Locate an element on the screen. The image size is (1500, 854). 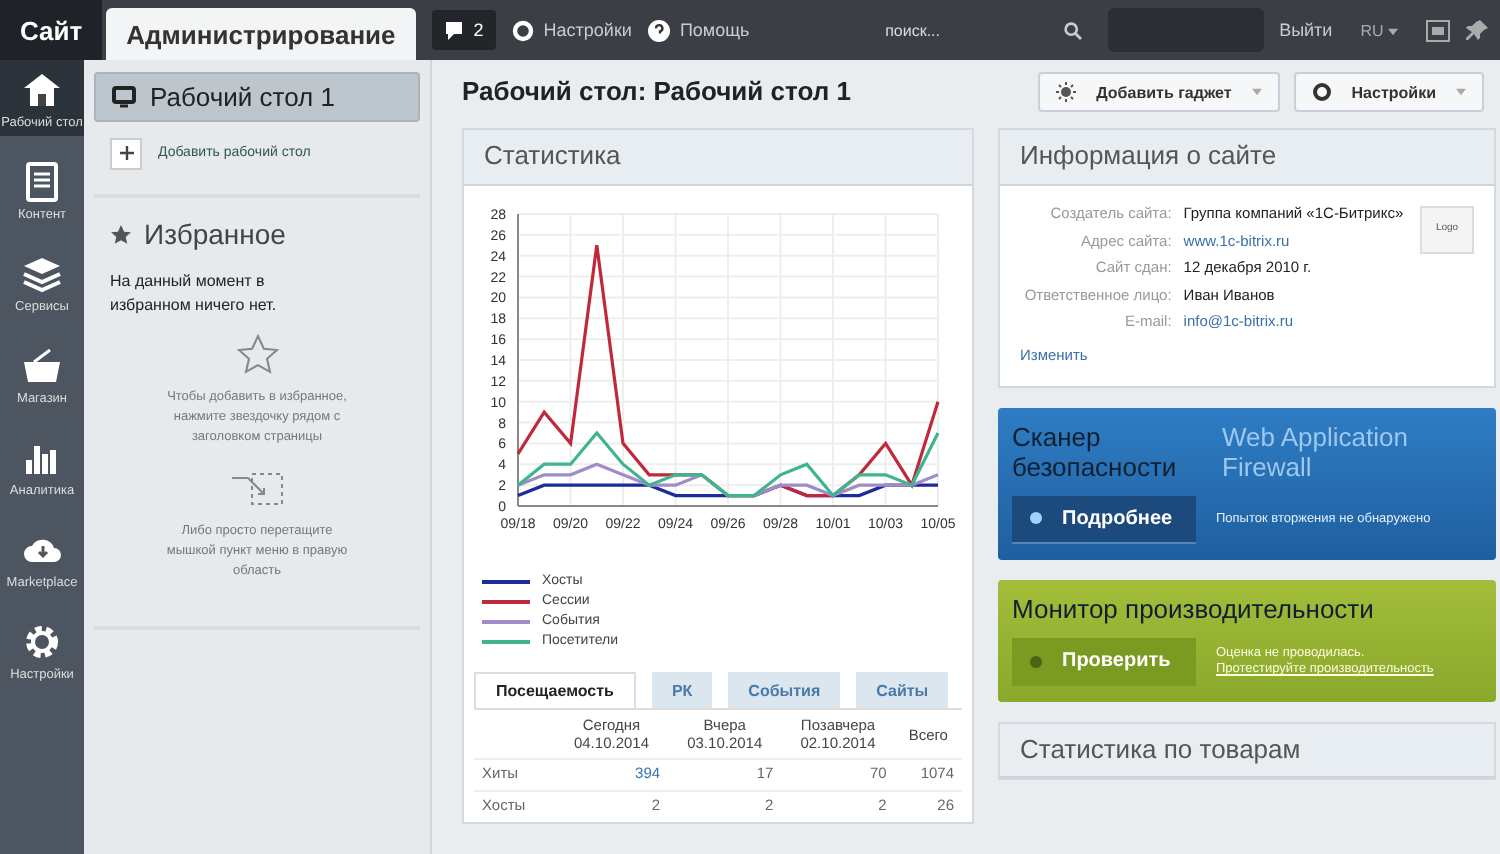
add-button is located at coordinates (126, 154).